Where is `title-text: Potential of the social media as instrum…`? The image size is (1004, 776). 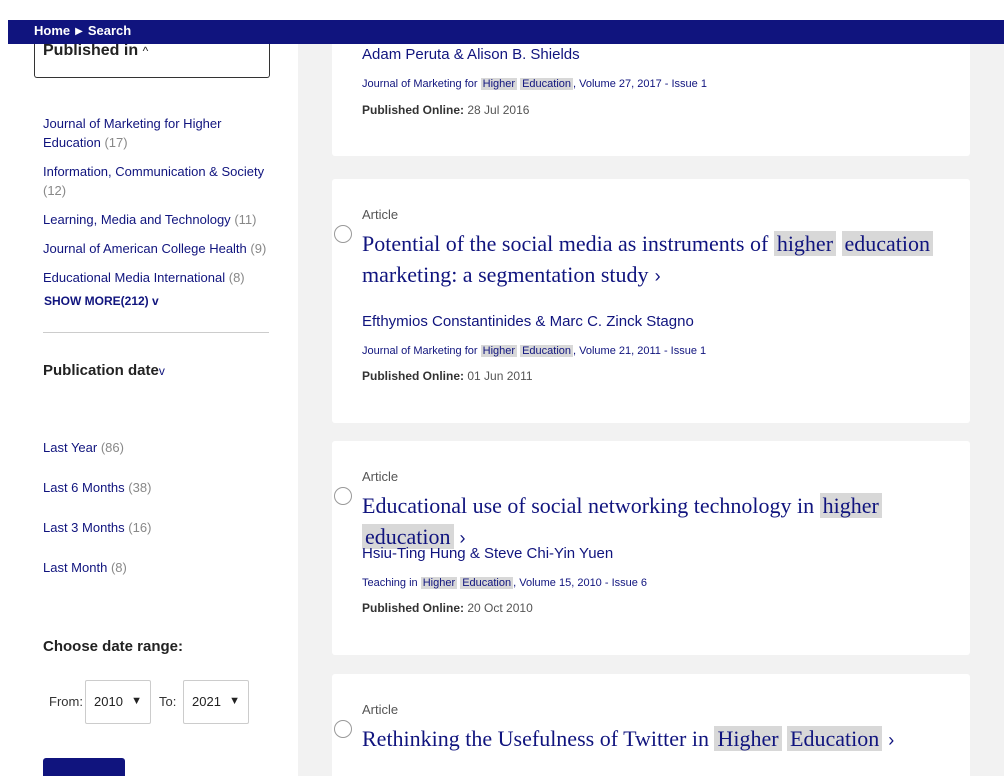
title-text: Potential of the social media as instrum… is located at coordinates (568, 243).